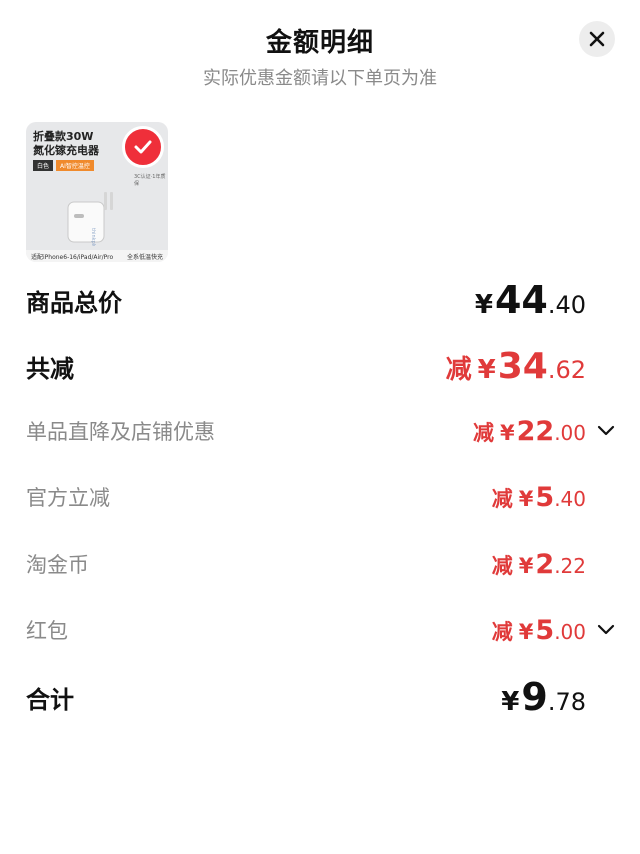 This screenshot has height=854, width=640. I want to click on official-reduce-amount: 减 ¥ 5 .40, so click(539, 497).